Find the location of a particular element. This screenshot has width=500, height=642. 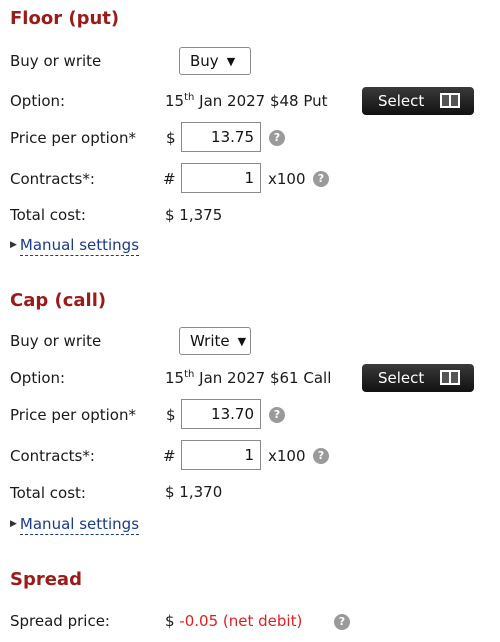

cap-contracts-multiplier: x100 is located at coordinates (287, 456).